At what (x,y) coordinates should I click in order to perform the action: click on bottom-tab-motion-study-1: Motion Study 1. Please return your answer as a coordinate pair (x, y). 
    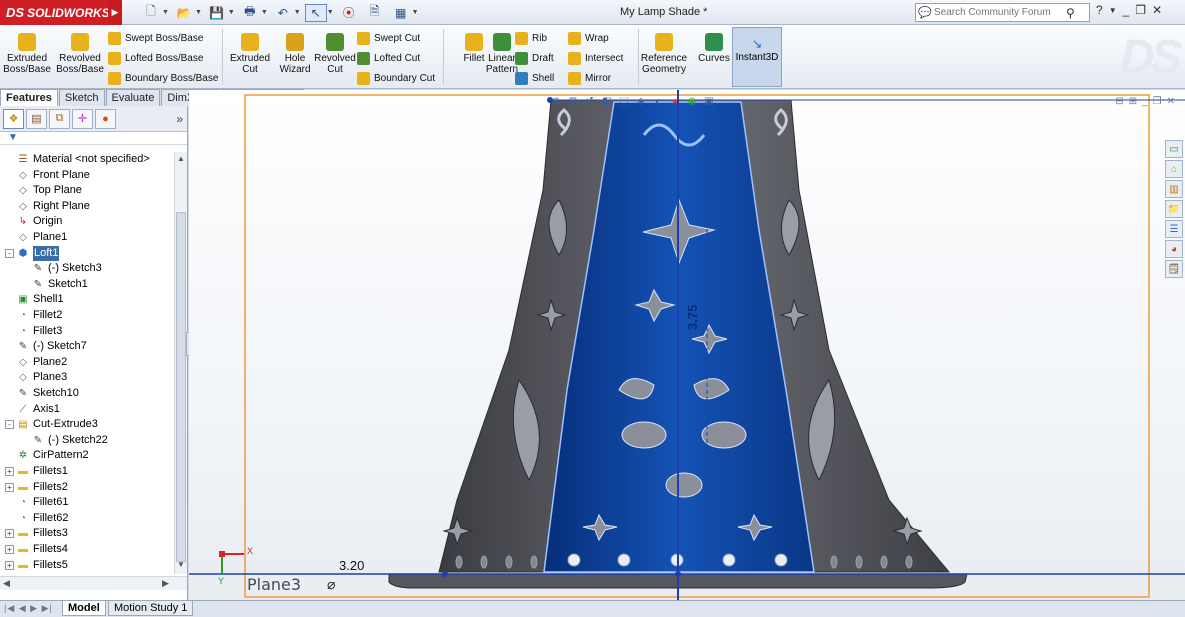
    Looking at the image, I should click on (151, 608).